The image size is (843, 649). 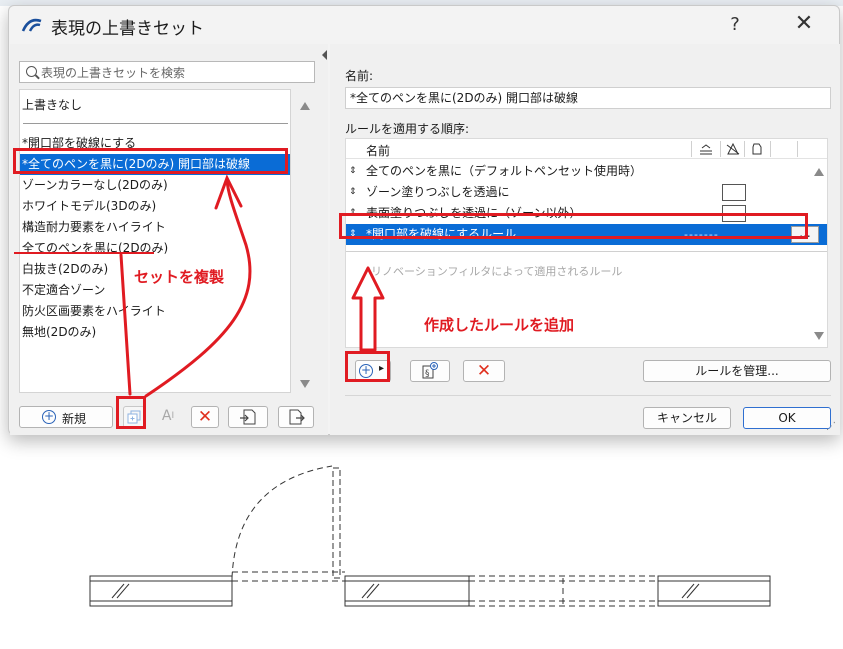 What do you see at coordinates (282, 522) in the screenshot?
I see `door-swing-arc` at bounding box center [282, 522].